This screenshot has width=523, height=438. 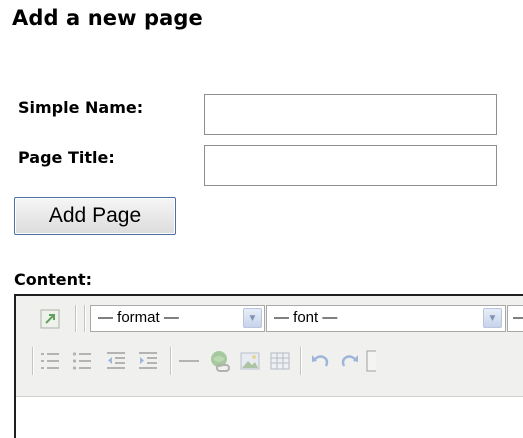 What do you see at coordinates (320, 361) in the screenshot?
I see `undo-icon` at bounding box center [320, 361].